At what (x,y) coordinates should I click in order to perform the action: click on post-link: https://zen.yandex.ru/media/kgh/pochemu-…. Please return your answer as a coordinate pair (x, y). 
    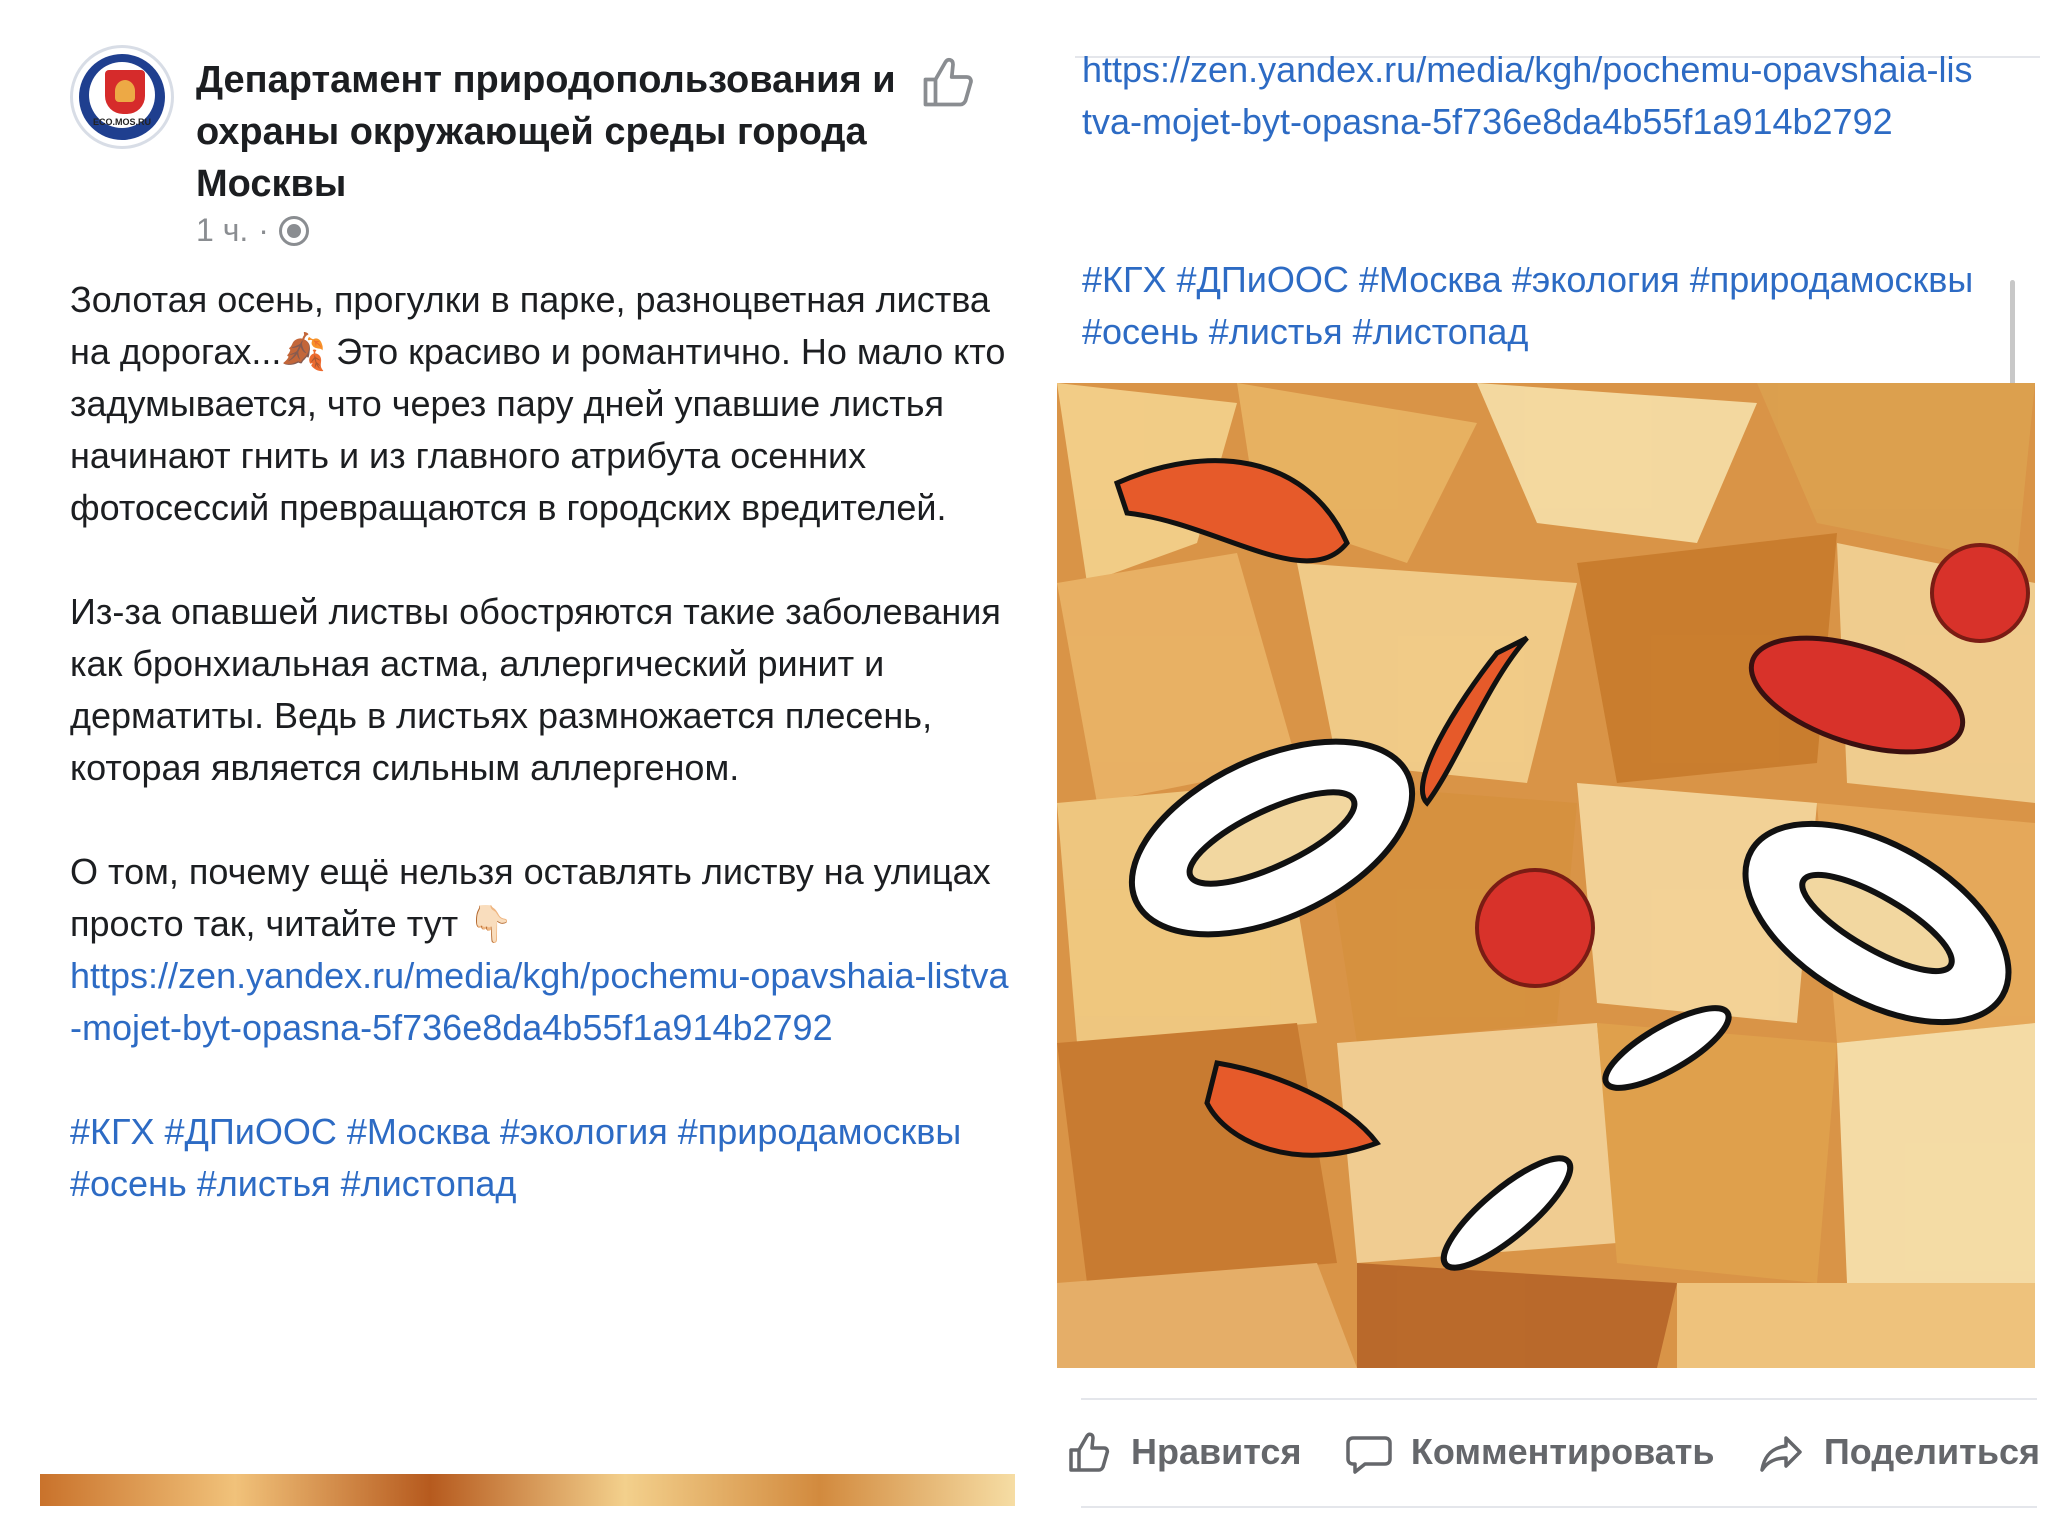
    Looking at the image, I should click on (540, 1002).